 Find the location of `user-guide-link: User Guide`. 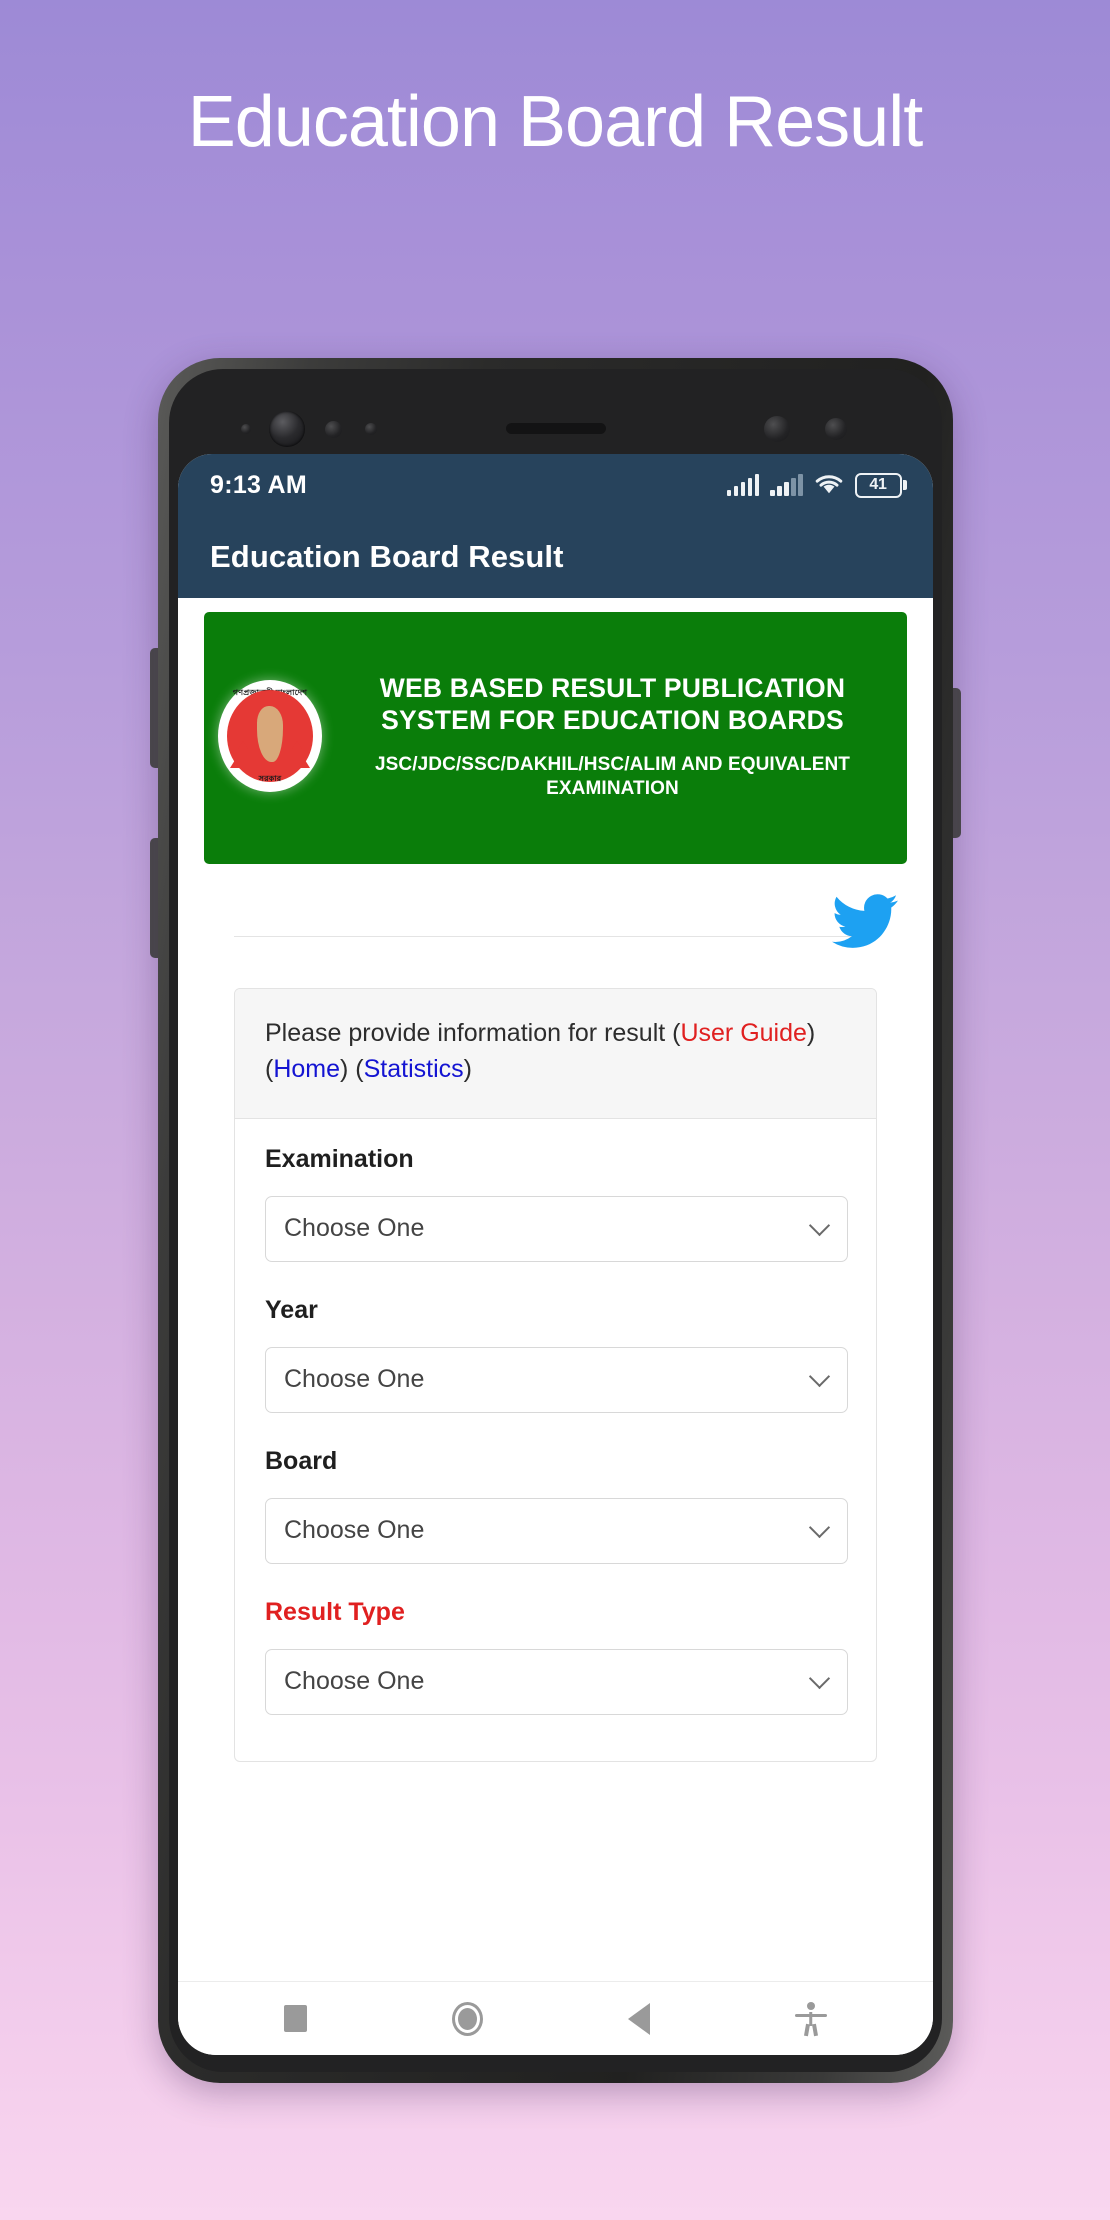

user-guide-link: User Guide is located at coordinates (743, 1033).